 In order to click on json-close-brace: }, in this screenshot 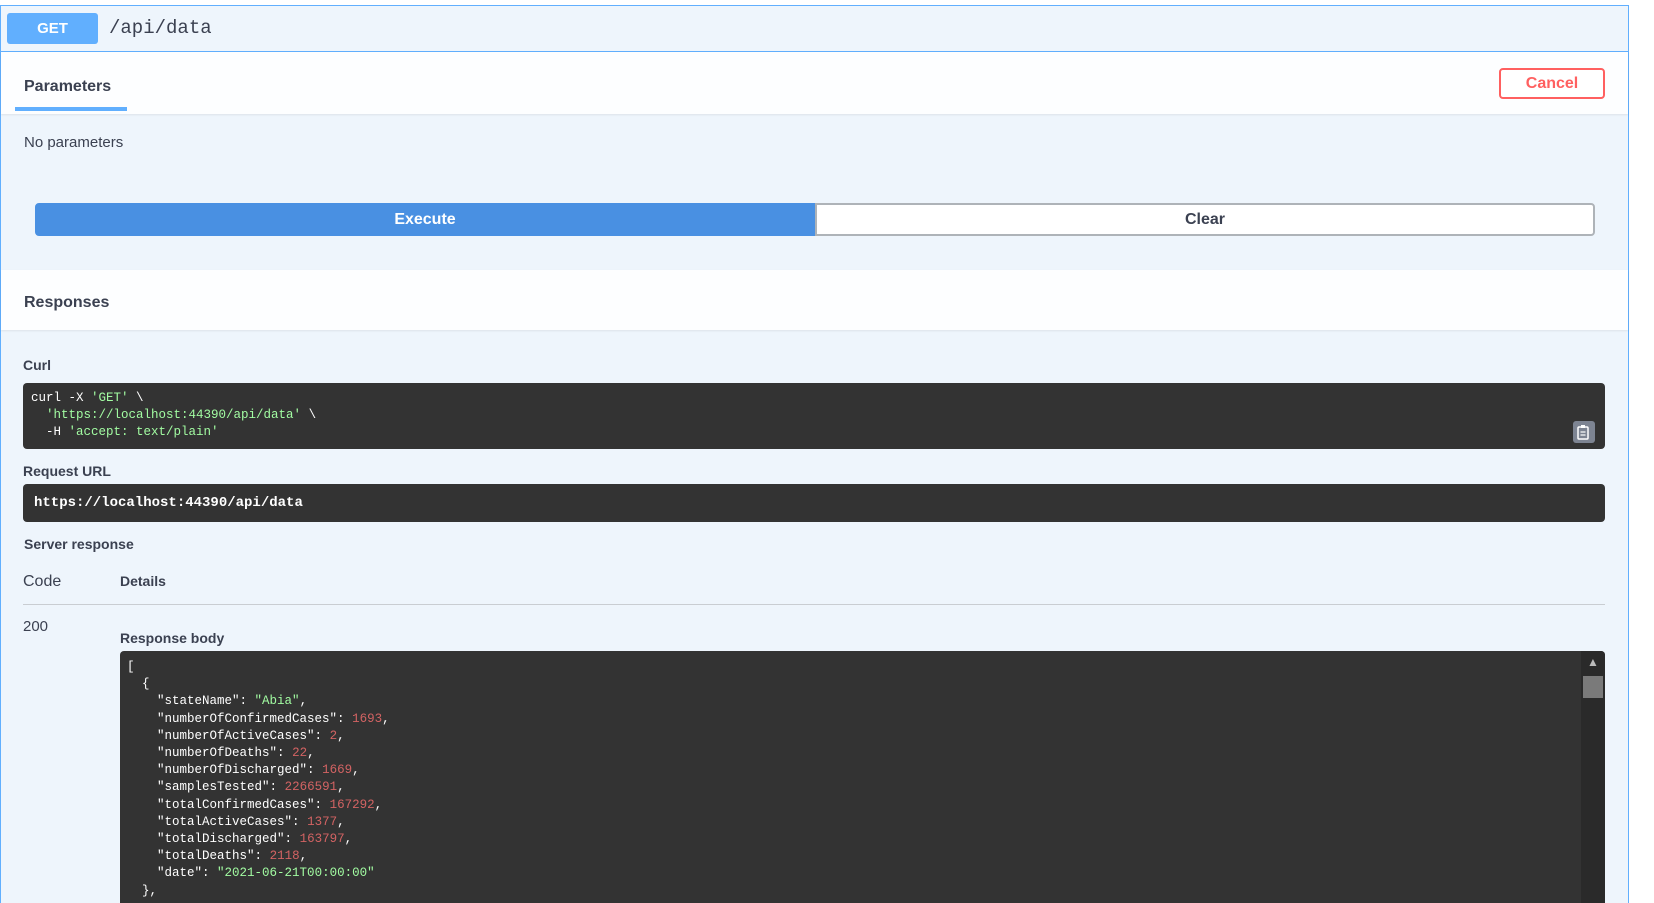, I will do `click(142, 890)`.